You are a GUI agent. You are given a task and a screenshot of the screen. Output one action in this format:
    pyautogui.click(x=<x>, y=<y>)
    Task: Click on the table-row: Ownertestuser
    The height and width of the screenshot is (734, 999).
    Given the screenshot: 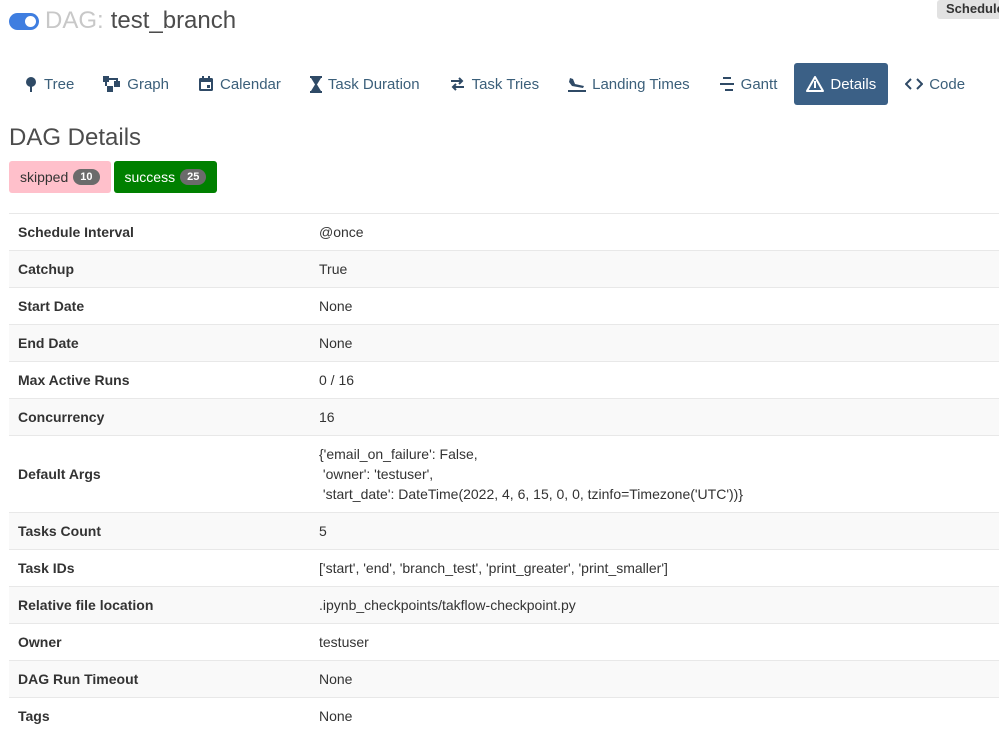 What is the action you would take?
    pyautogui.click(x=504, y=642)
    